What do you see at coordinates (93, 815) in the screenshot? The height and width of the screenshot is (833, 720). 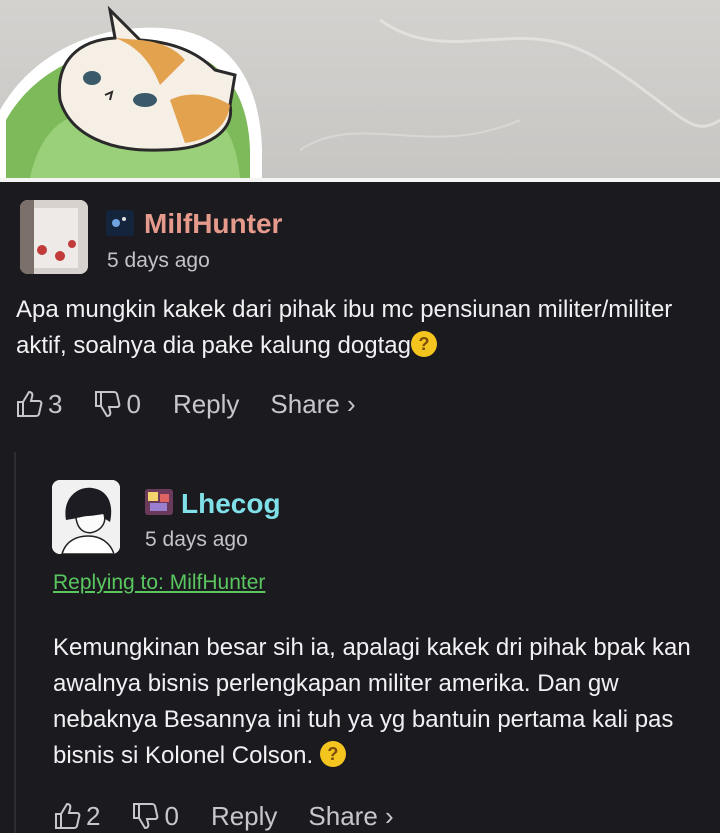 I see `like-count: 2` at bounding box center [93, 815].